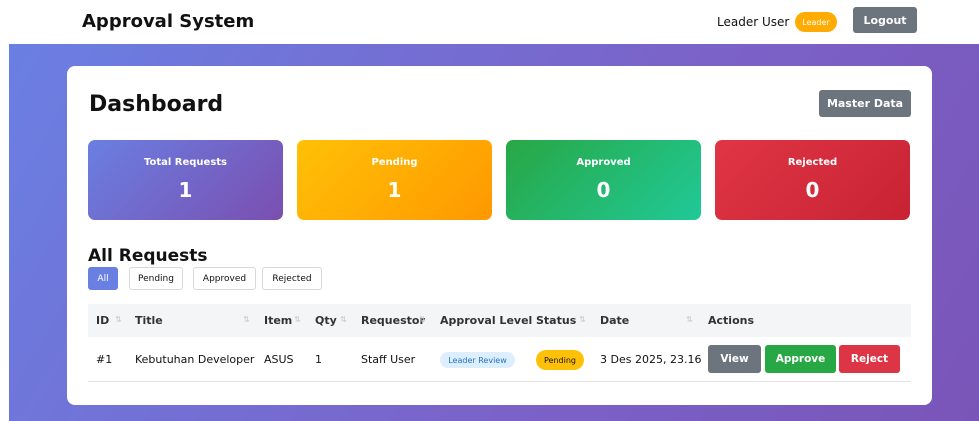 The height and width of the screenshot is (421, 979). What do you see at coordinates (486, 320) in the screenshot?
I see `column-header-approval-level: Approval Level` at bounding box center [486, 320].